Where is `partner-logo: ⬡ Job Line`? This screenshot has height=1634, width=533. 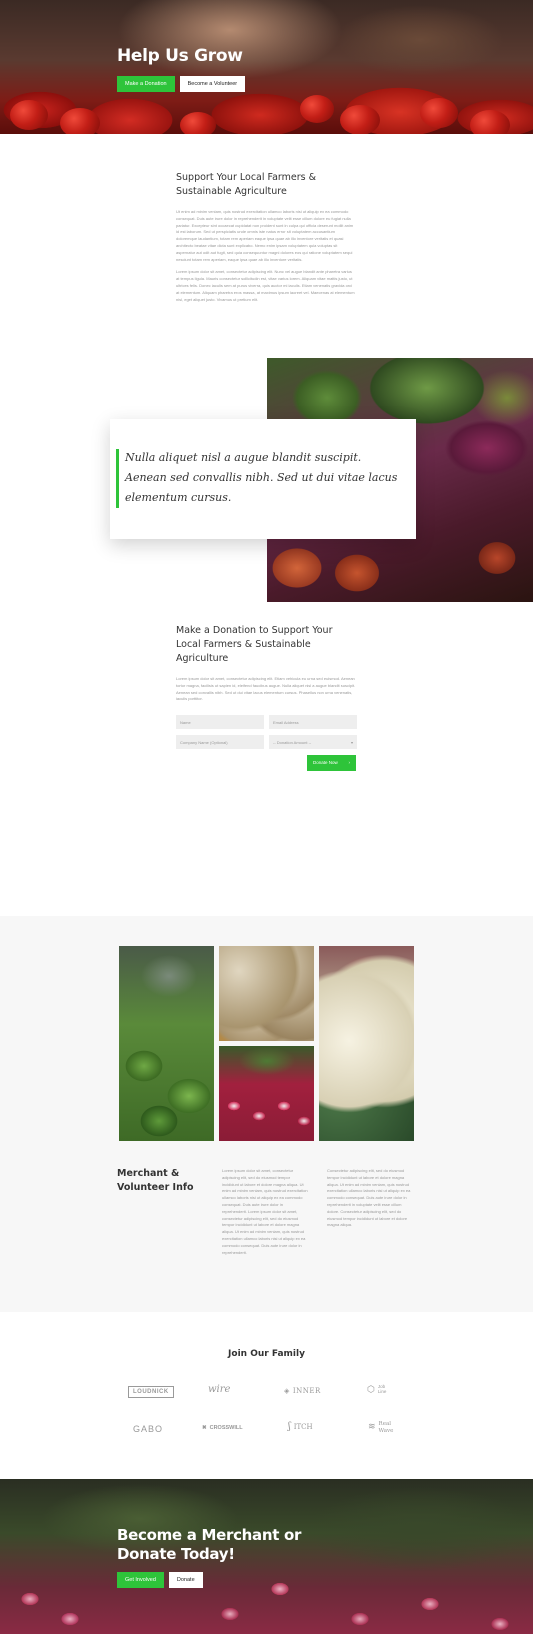
partner-logo: ⬡ Job Line is located at coordinates (377, 1388).